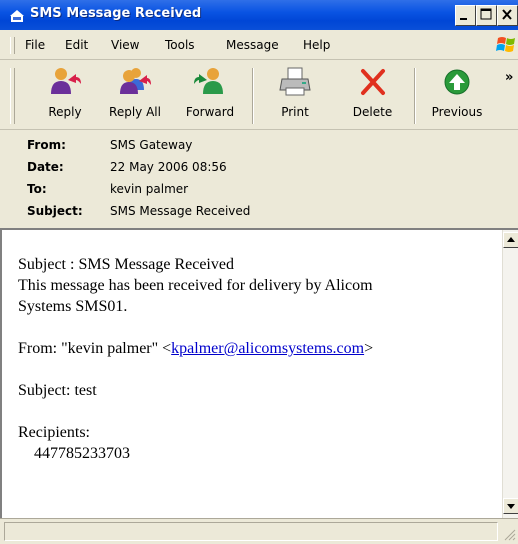 The width and height of the screenshot is (518, 544). I want to click on forward-icon, so click(208, 81).